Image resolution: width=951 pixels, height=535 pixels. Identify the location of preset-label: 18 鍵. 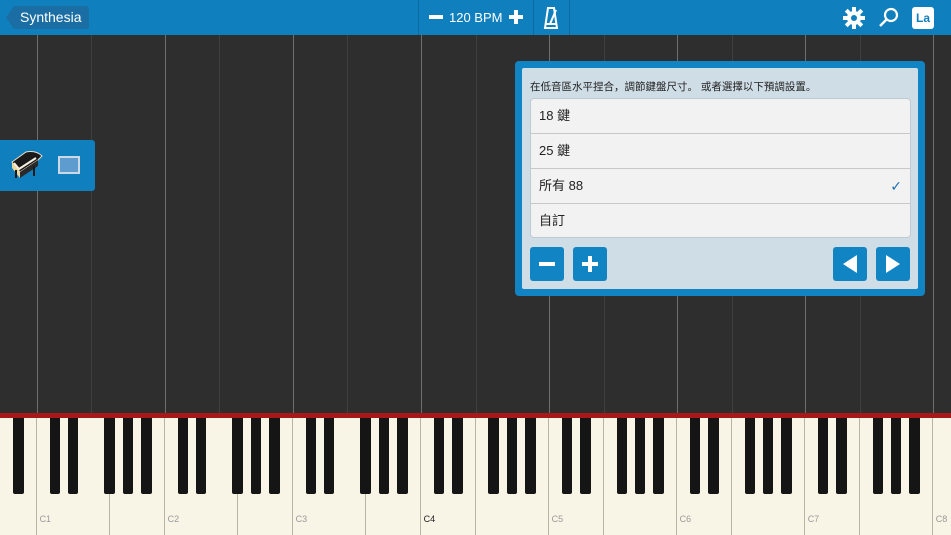
(555, 115).